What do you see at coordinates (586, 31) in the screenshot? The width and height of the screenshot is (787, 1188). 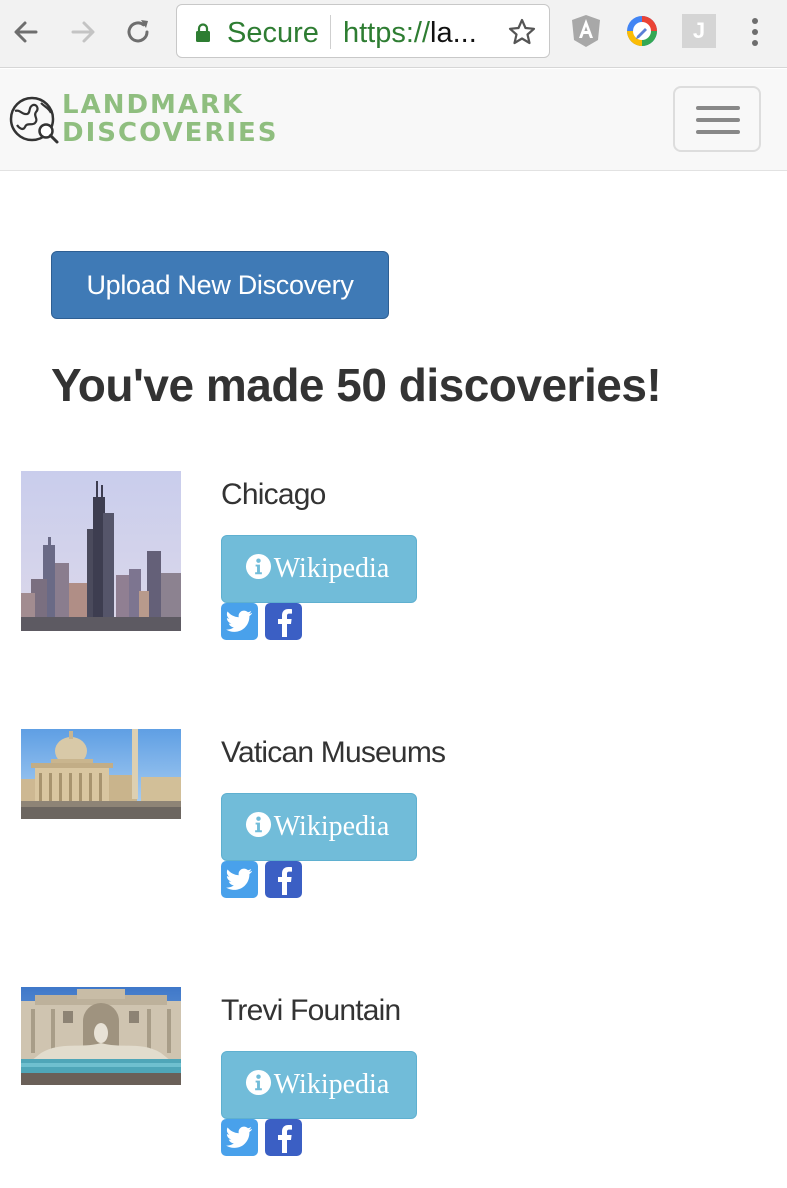 I see `angular-extension-icon` at bounding box center [586, 31].